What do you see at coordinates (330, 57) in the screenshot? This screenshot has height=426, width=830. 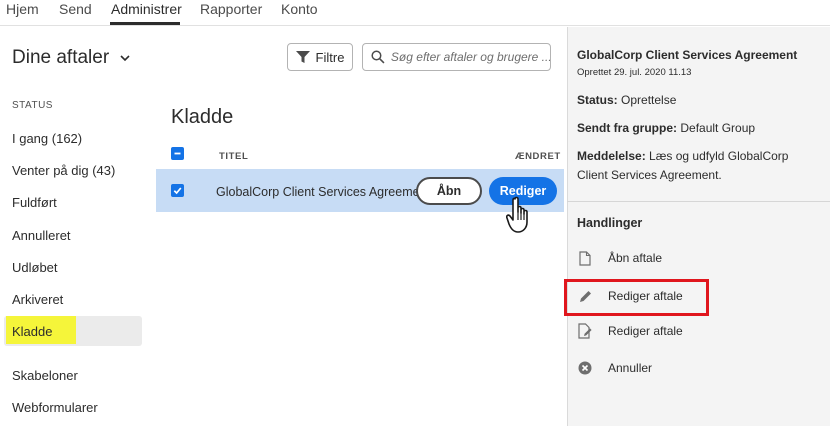 I see `filter-label: Filtre` at bounding box center [330, 57].